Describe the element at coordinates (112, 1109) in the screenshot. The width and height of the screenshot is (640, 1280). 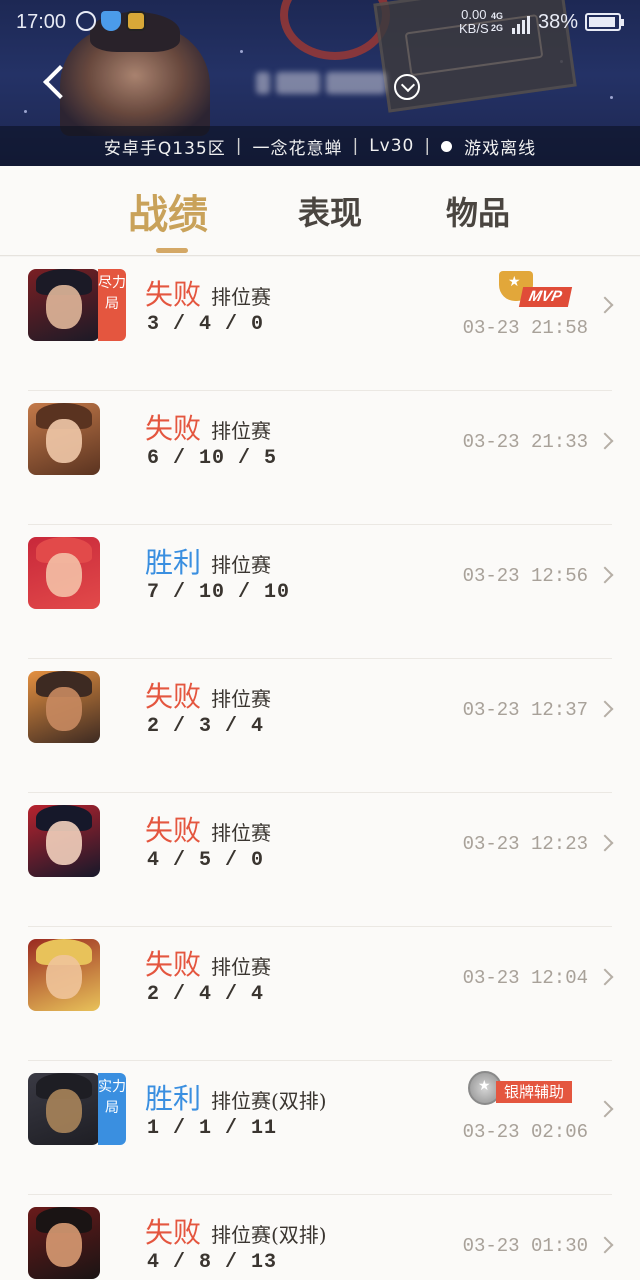
I see `match-quality-tag: 实力局` at that location.